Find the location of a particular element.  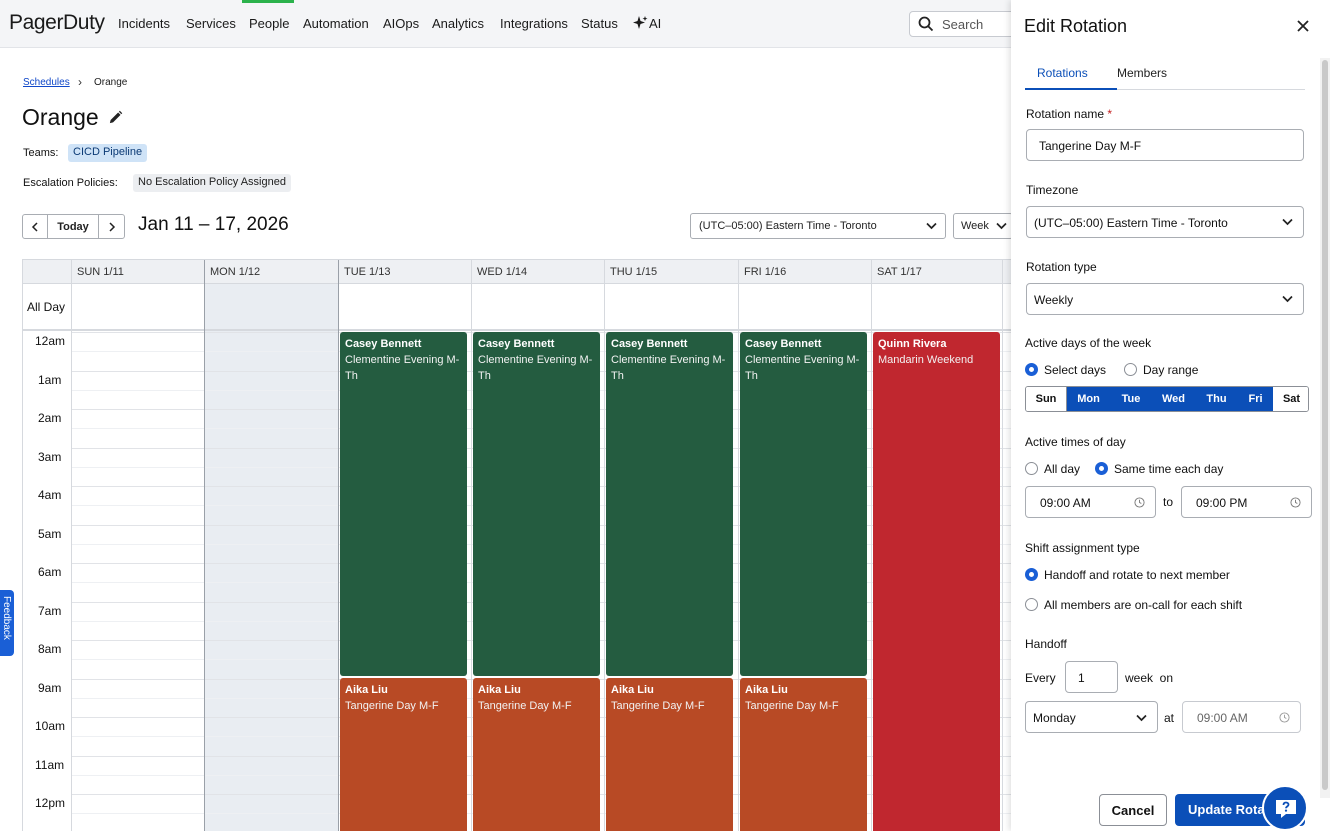

tab-rotations: Rotations is located at coordinates (1062, 73).